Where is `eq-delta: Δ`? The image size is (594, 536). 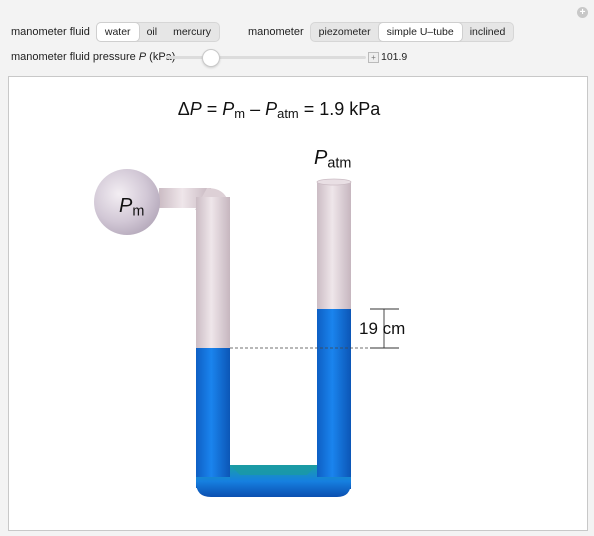 eq-delta: Δ is located at coordinates (183, 109).